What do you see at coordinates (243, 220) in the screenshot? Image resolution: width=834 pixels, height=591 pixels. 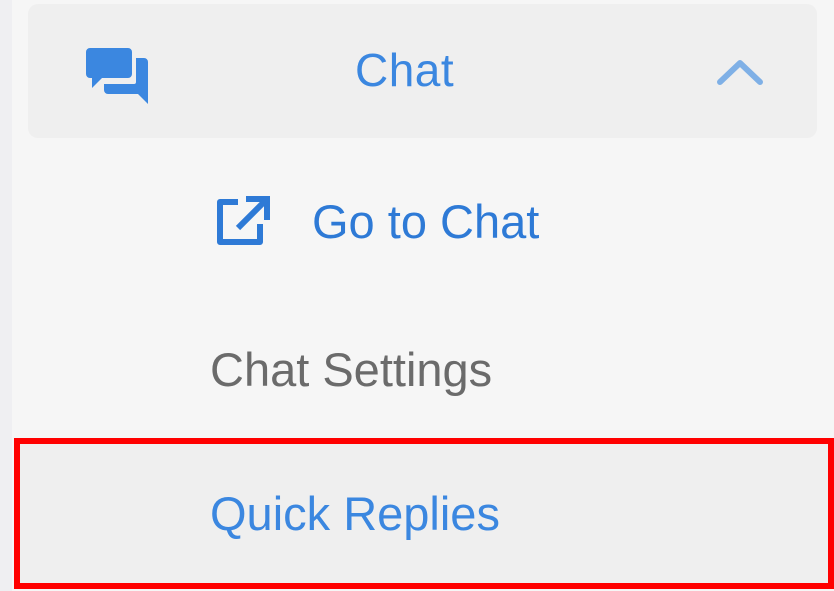 I see `external-link-icon` at bounding box center [243, 220].